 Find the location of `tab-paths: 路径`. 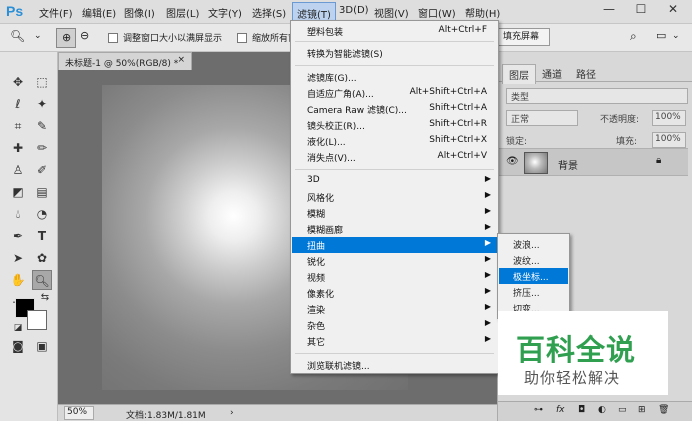

tab-paths: 路径 is located at coordinates (586, 73).